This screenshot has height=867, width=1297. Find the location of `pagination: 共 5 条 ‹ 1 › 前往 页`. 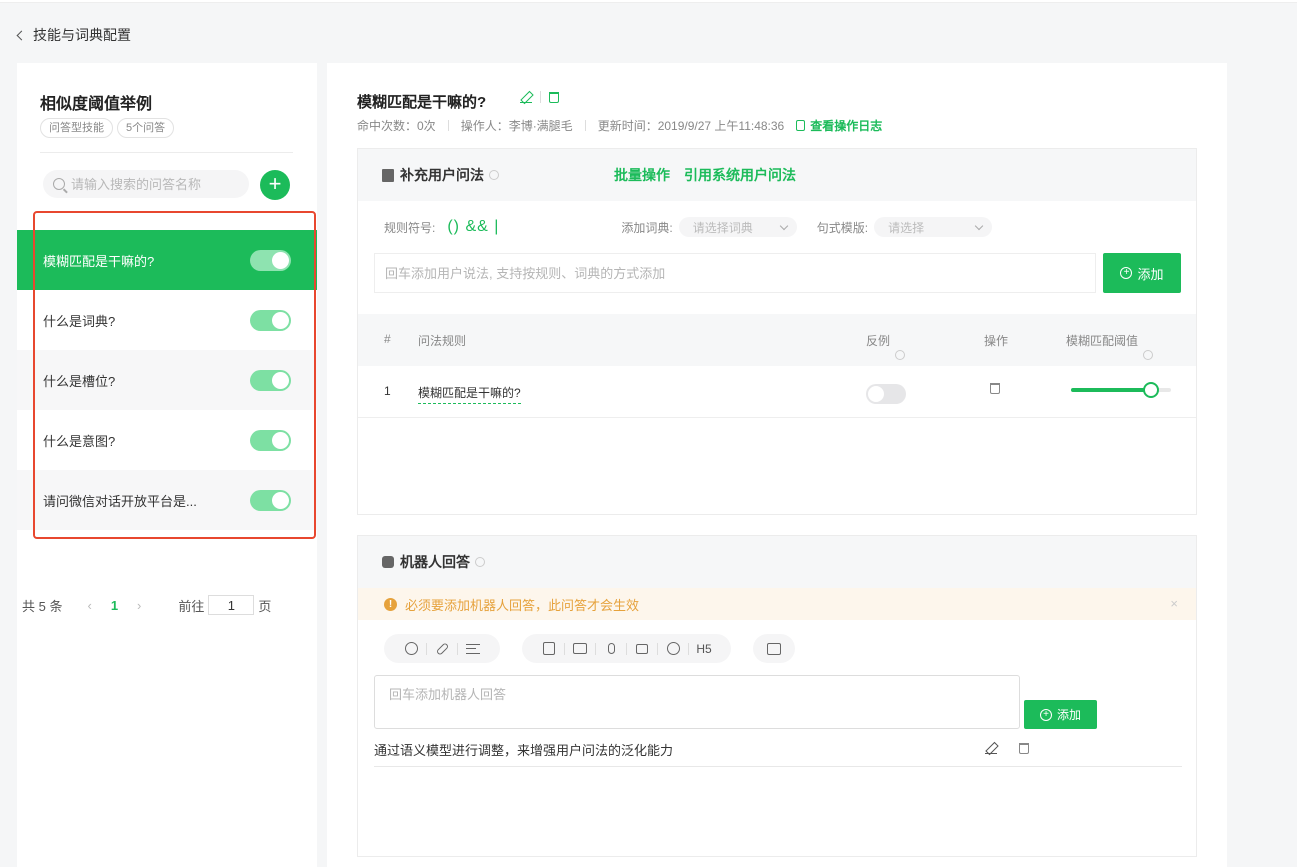

pagination: 共 5 条 ‹ 1 › 前往 页 is located at coordinates (146, 605).